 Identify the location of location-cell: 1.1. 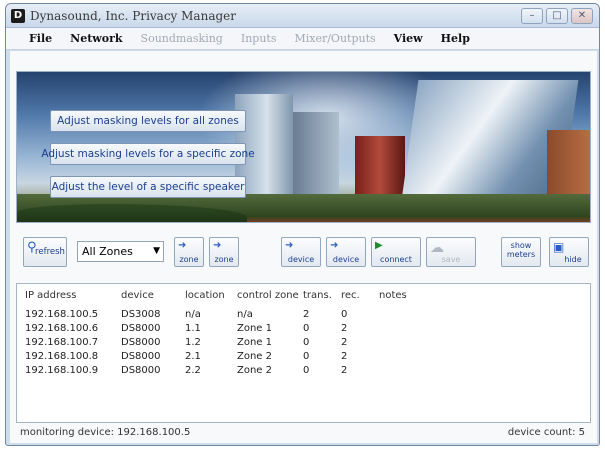
(193, 328).